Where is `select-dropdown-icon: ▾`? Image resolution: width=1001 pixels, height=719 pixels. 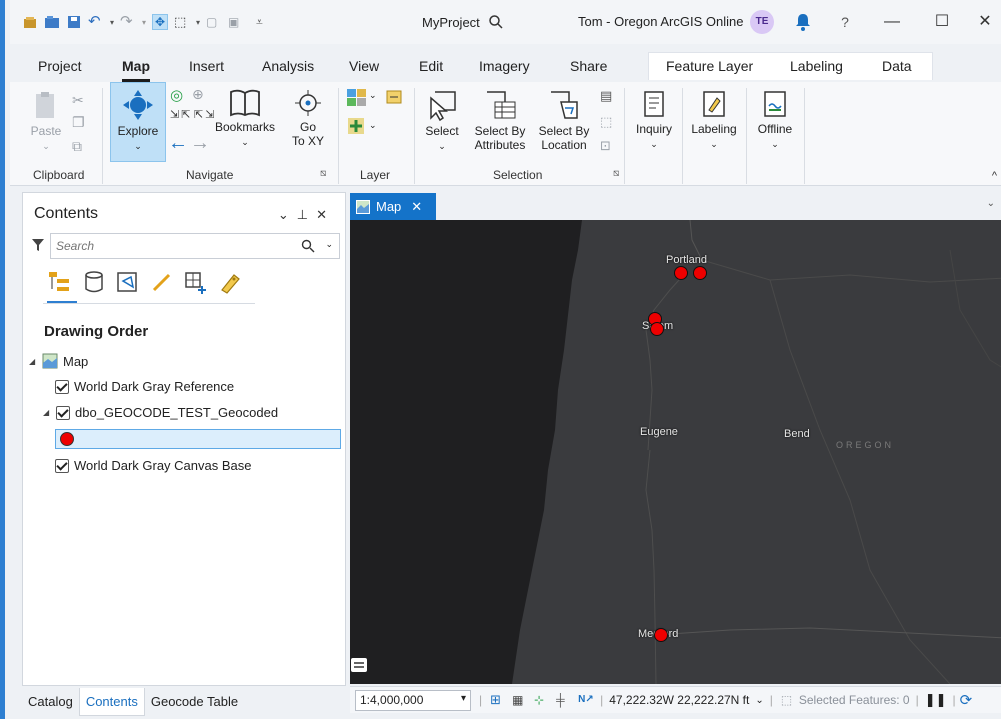
select-dropdown-icon: ▾ is located at coordinates (198, 22).